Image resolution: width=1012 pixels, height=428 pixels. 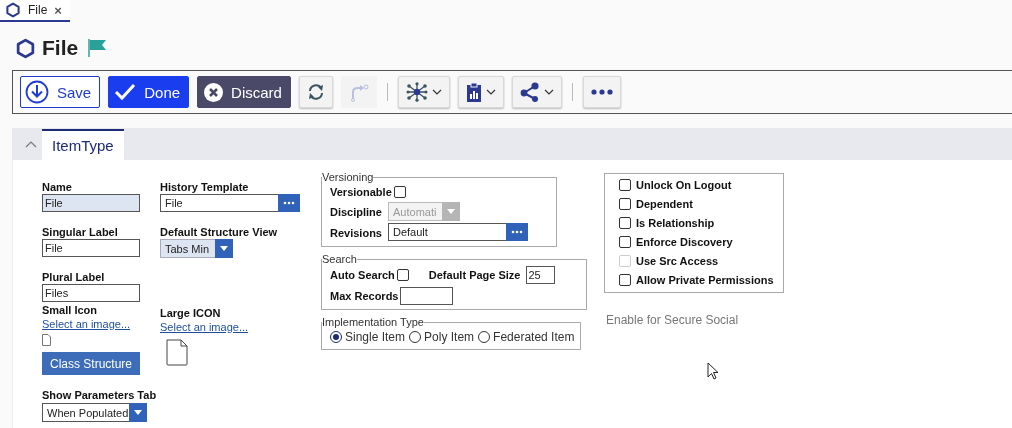 I want to click on close-circle-icon, so click(x=214, y=92).